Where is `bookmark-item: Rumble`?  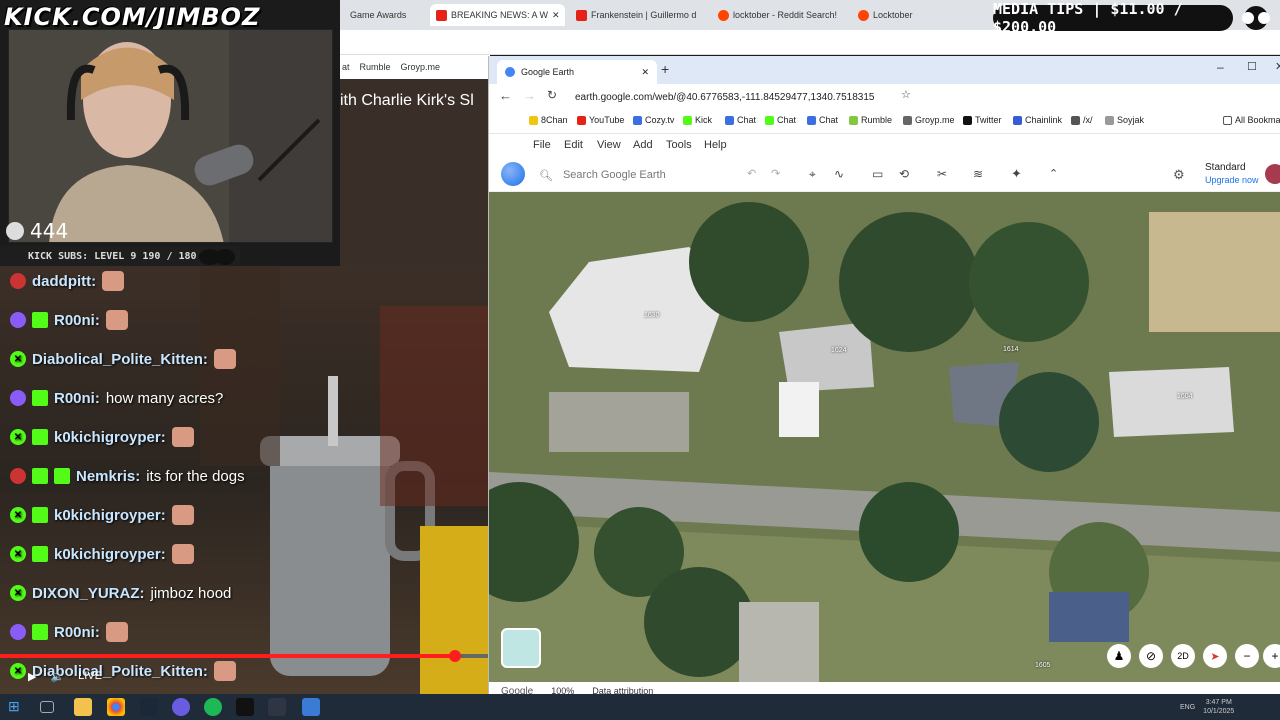 bookmark-item: Rumble is located at coordinates (375, 67).